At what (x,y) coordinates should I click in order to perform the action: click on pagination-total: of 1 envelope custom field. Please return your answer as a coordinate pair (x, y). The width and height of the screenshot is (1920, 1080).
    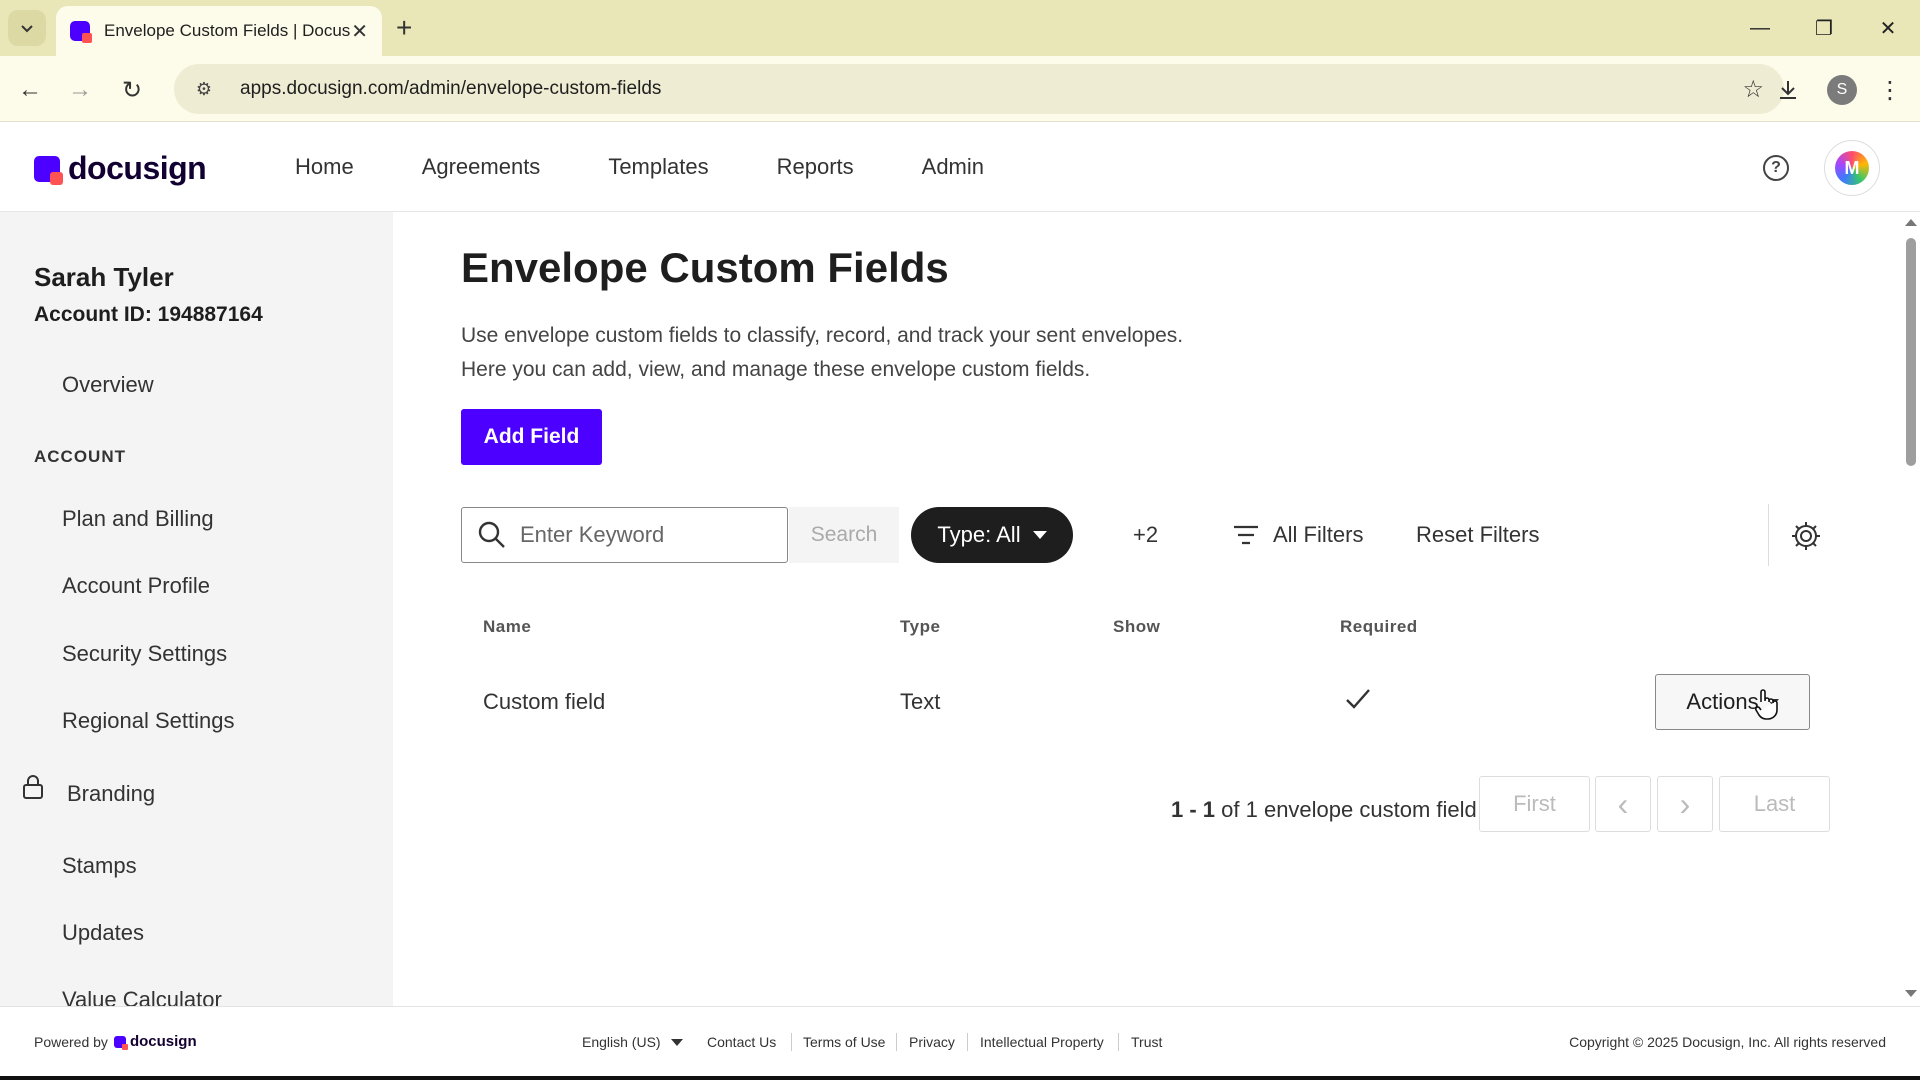
    Looking at the image, I should click on (1349, 809).